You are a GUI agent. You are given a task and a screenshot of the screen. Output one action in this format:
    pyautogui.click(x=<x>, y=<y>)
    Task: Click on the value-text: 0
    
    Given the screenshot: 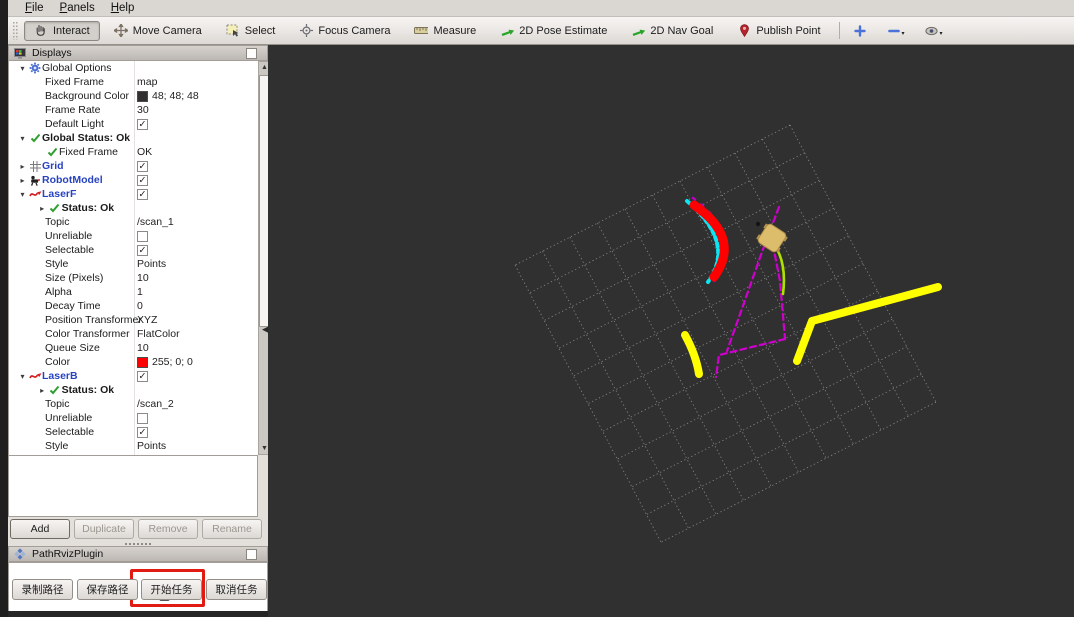 What is the action you would take?
    pyautogui.click(x=140, y=306)
    